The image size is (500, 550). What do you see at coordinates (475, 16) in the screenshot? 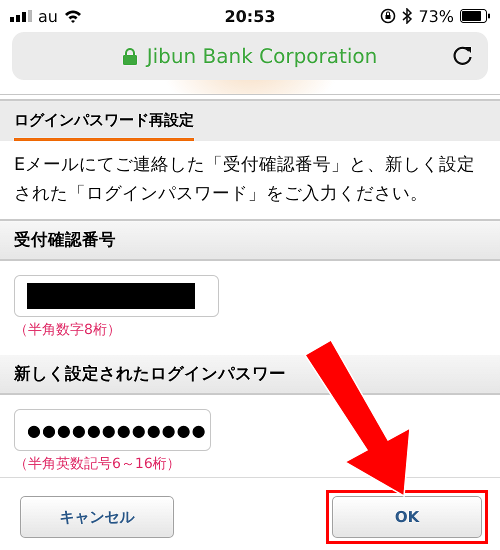
I see `battery-icon` at bounding box center [475, 16].